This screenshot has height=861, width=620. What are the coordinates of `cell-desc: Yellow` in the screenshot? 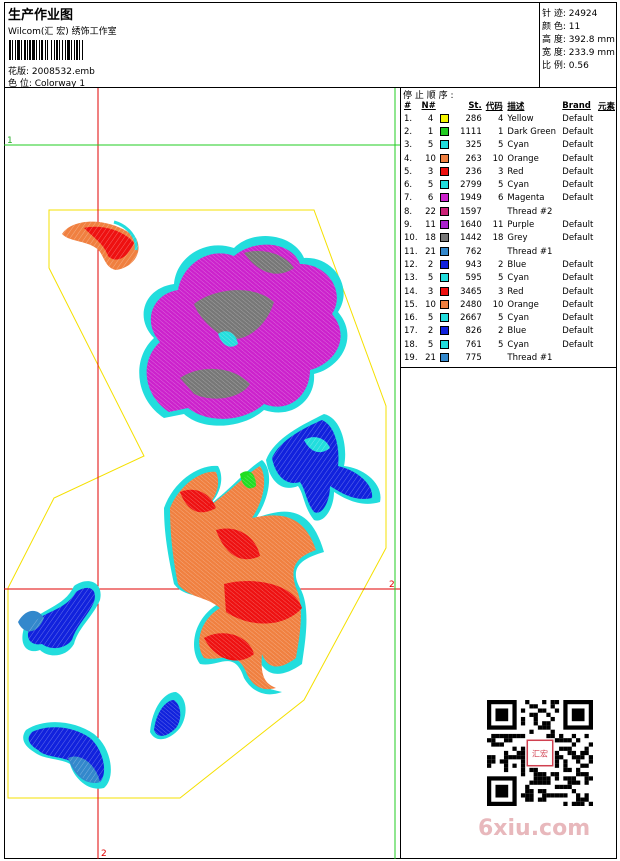 It's located at (520, 118).